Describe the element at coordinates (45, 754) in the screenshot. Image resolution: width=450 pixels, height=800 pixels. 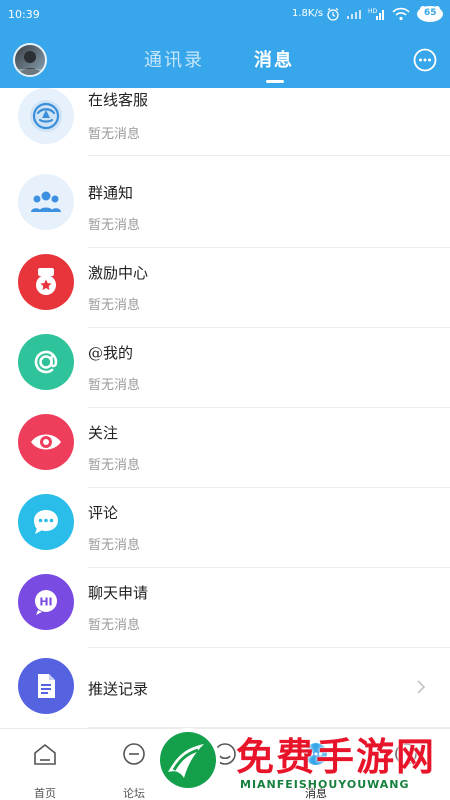
I see `home-icon` at that location.